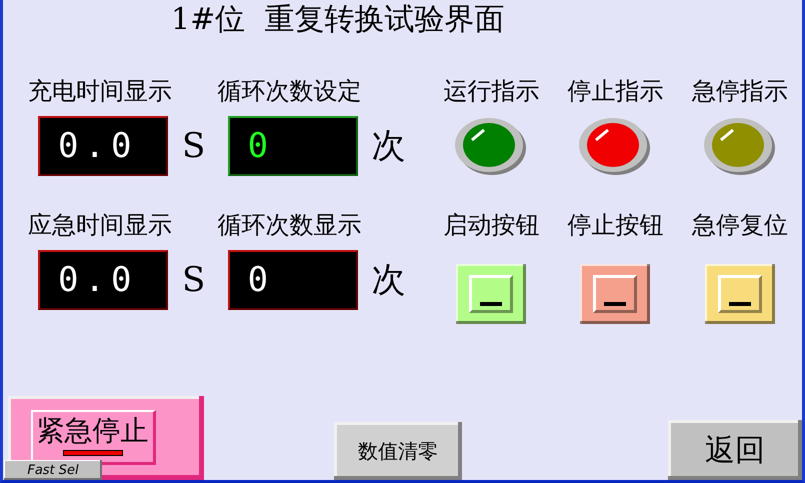 This screenshot has width=805, height=483. What do you see at coordinates (491, 91) in the screenshot?
I see `indicator-label: 运行指示` at bounding box center [491, 91].